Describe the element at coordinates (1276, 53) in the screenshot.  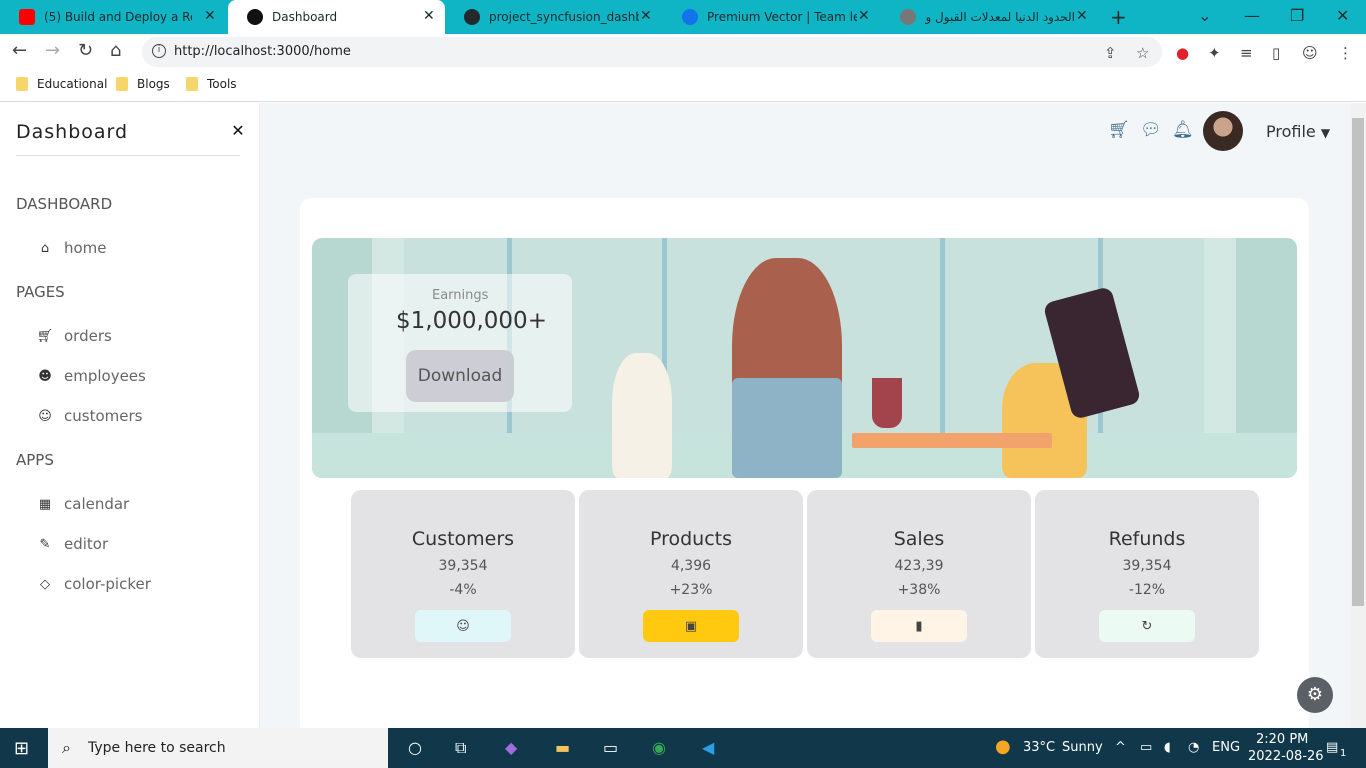
I see `sidepanel-icon: ▯` at that location.